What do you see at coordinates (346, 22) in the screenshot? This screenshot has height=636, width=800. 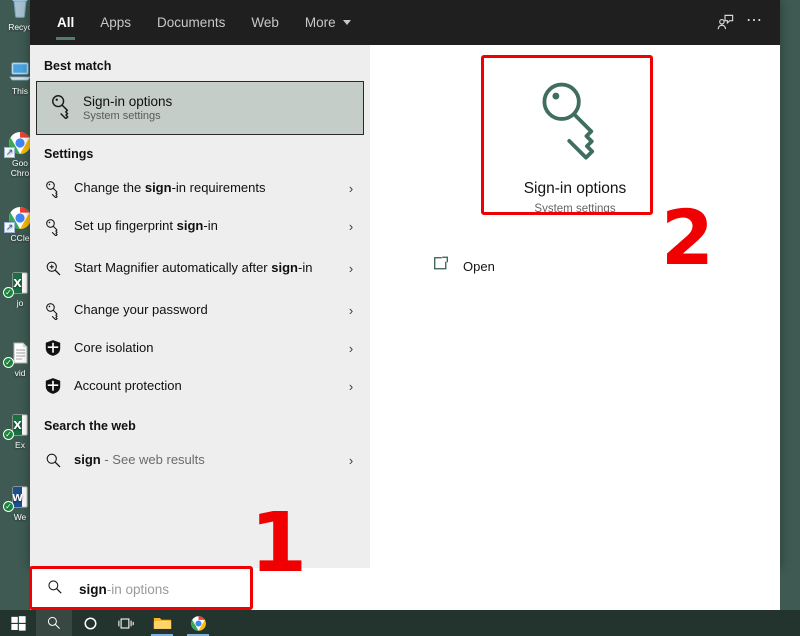 I see `chevron-down-icon` at bounding box center [346, 22].